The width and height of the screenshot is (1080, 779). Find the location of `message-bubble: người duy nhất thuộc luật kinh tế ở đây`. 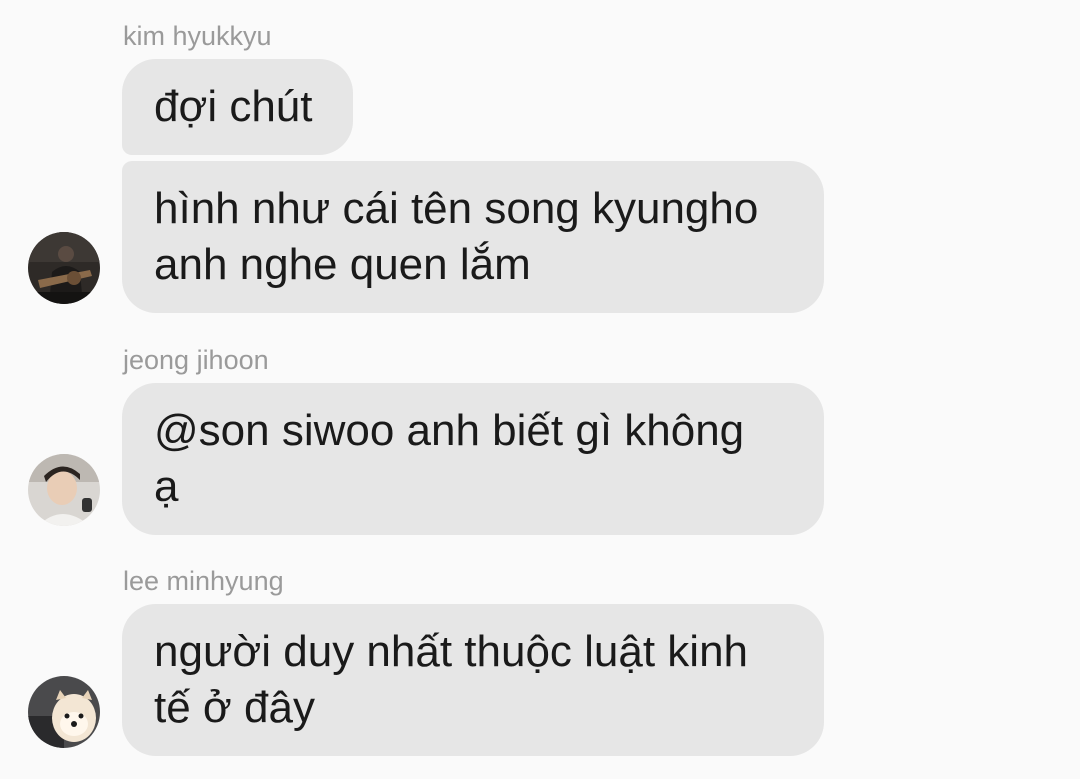

message-bubble: người duy nhất thuộc luật kinh tế ở đây is located at coordinates (473, 680).